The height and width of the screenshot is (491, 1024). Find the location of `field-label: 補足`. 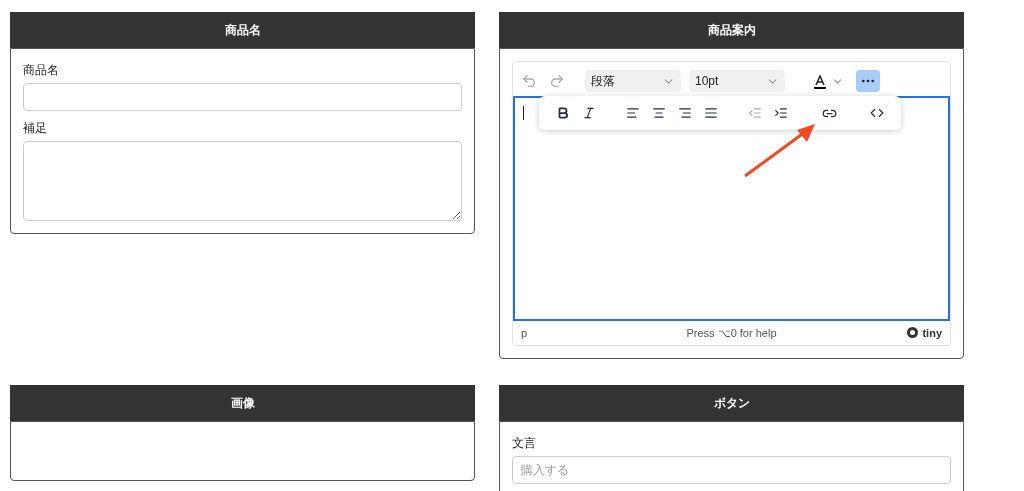

field-label: 補足 is located at coordinates (35, 128).